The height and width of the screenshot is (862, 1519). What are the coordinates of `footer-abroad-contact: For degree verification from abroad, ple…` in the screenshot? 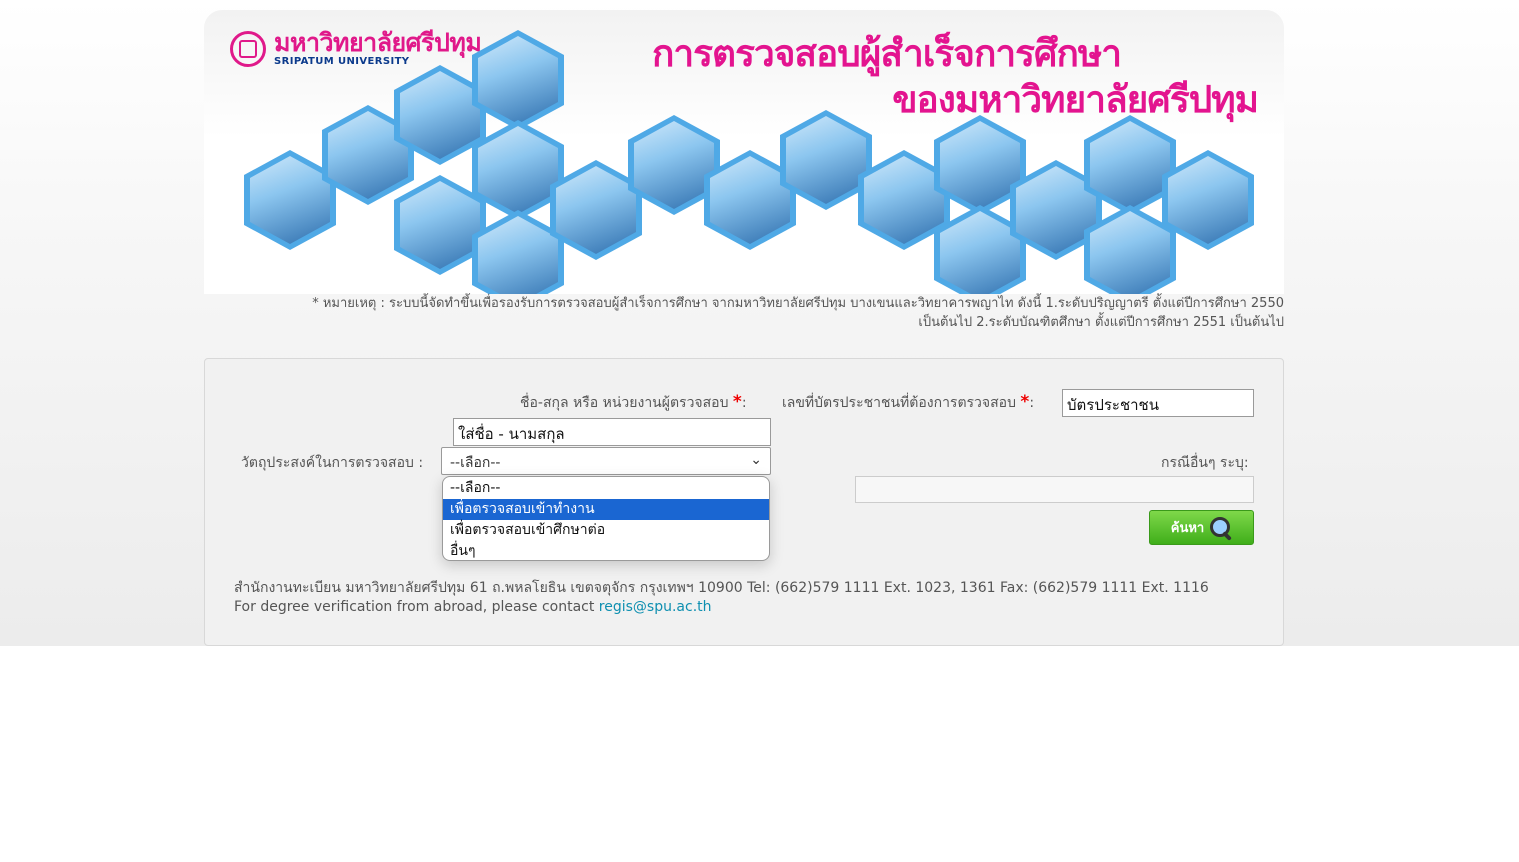 It's located at (721, 607).